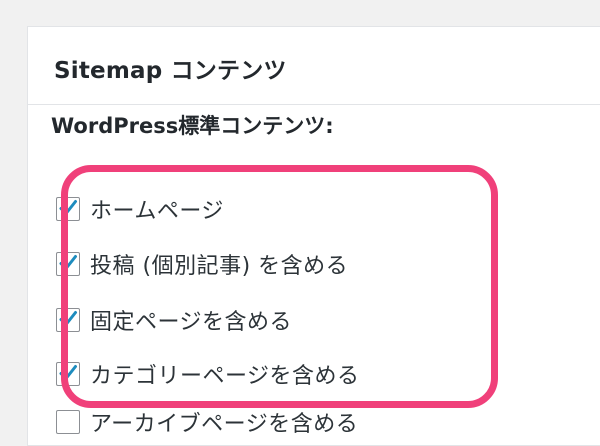 The height and width of the screenshot is (446, 600). I want to click on panel-title: Sitemap コンテンツ, so click(170, 71).